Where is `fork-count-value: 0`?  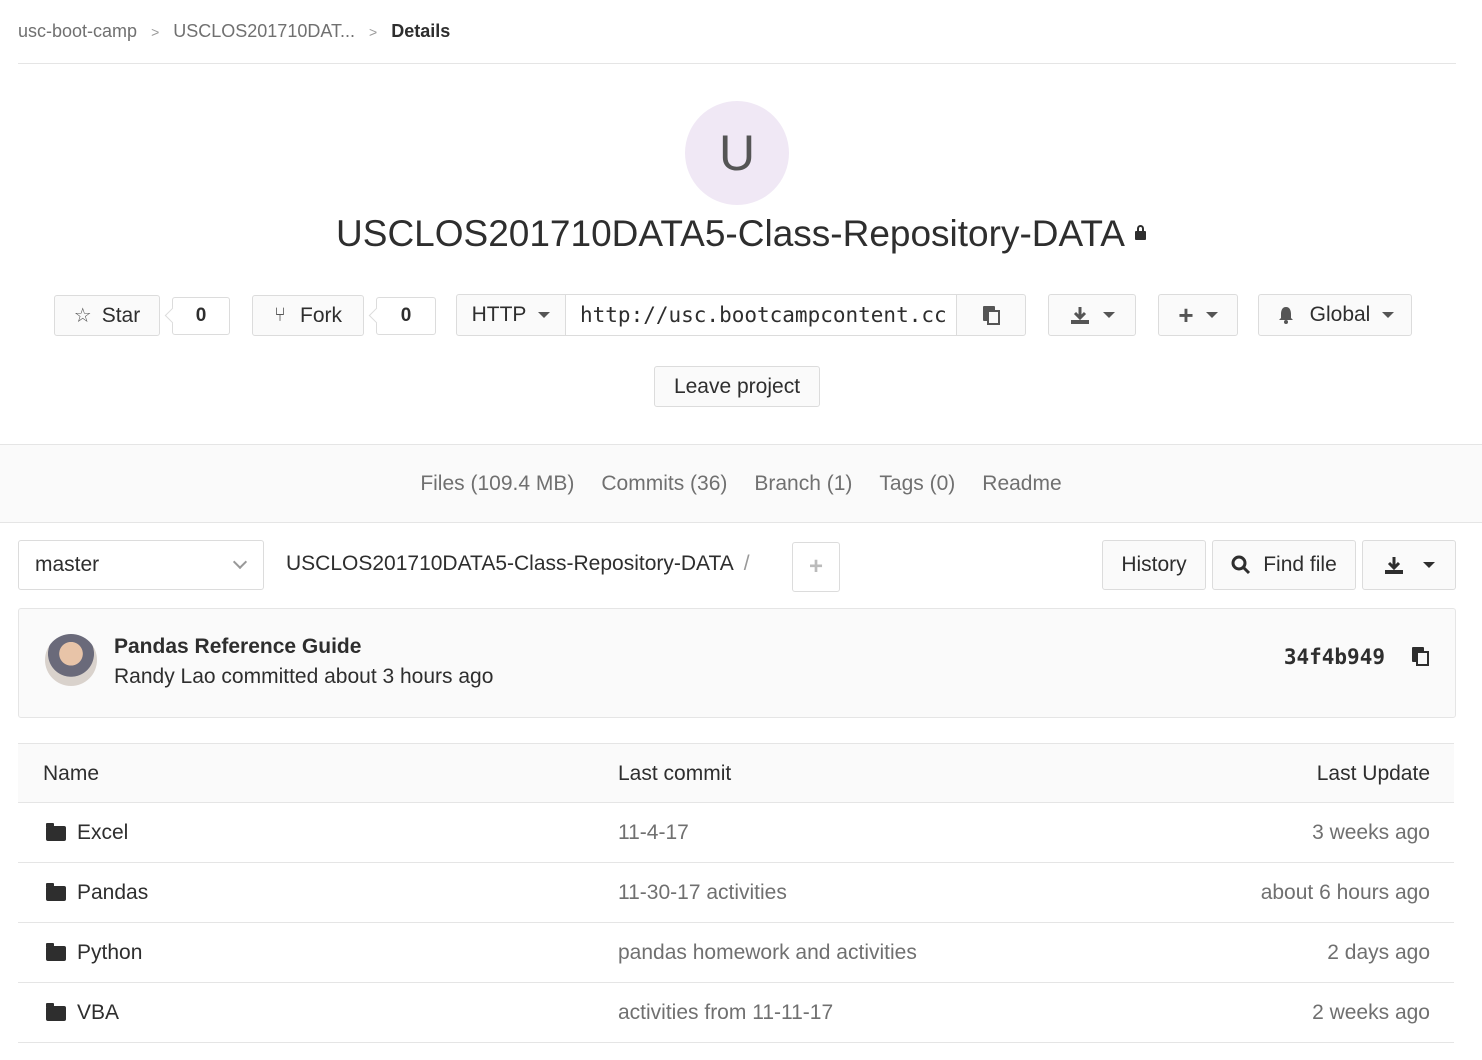
fork-count-value: 0 is located at coordinates (406, 315).